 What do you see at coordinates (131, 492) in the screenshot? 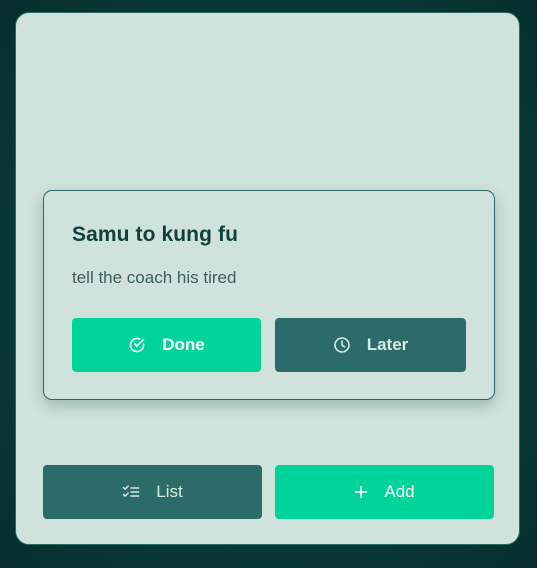
I see `checklist-icon` at bounding box center [131, 492].